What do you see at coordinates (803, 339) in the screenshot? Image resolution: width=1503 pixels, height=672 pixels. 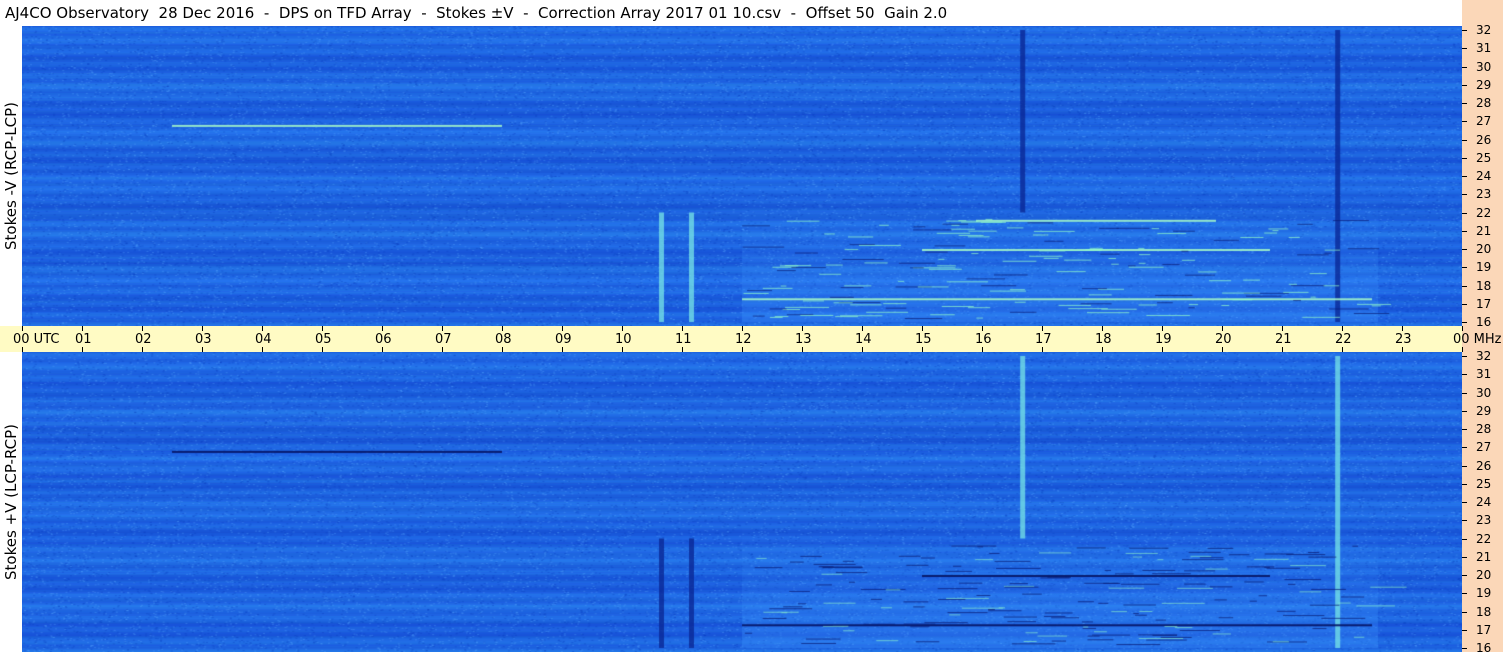 I see `time-tick-label: 13` at bounding box center [803, 339].